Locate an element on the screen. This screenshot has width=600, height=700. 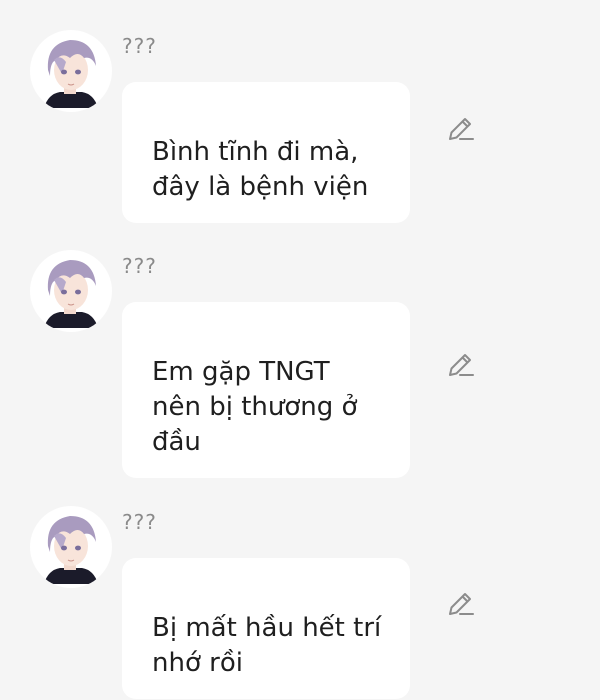
message-text: Em gặp TNGT nên bị thương ở đầu is located at coordinates (255, 407).